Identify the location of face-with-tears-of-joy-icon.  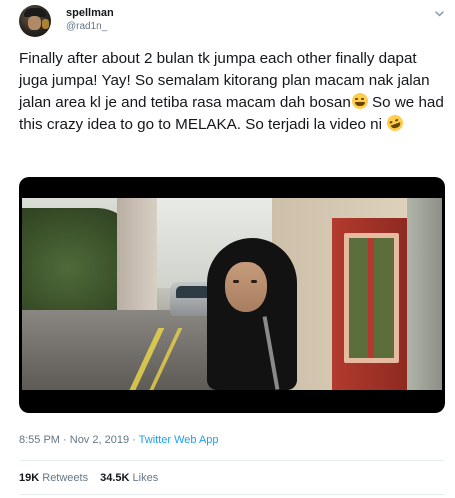
(359, 101).